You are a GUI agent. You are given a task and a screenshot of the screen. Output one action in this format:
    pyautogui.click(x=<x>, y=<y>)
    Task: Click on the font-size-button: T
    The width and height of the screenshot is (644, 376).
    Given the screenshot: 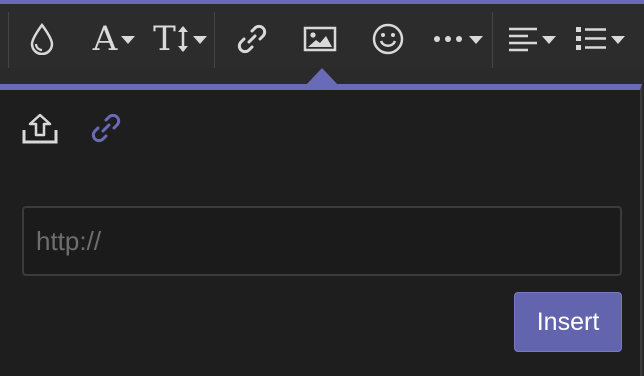 What is the action you would take?
    pyautogui.click(x=180, y=39)
    